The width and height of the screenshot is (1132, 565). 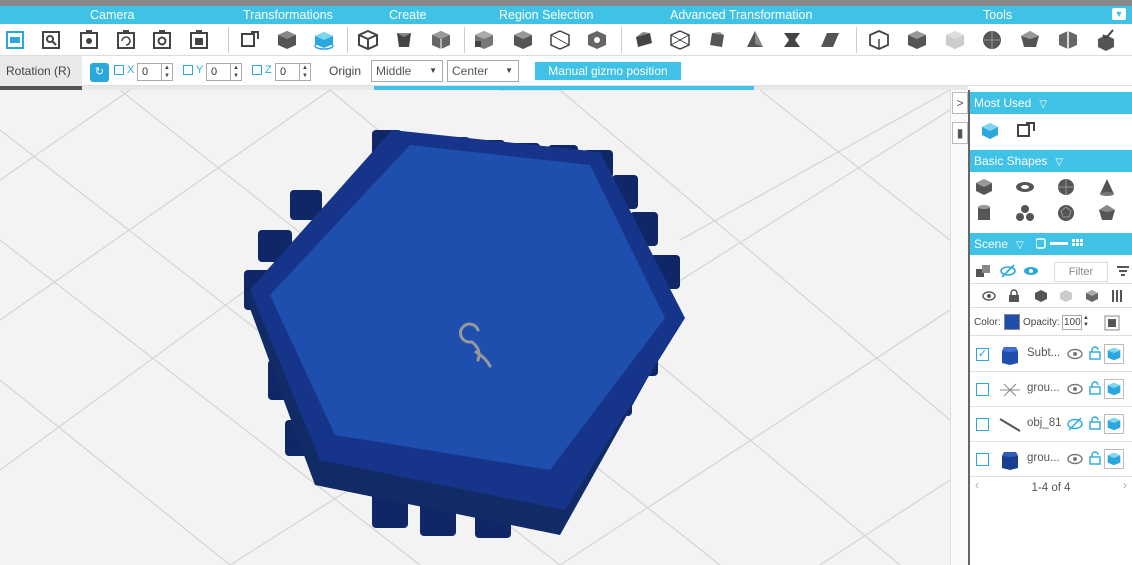 What do you see at coordinates (484, 40) in the screenshot?
I see `select-region-icon` at bounding box center [484, 40].